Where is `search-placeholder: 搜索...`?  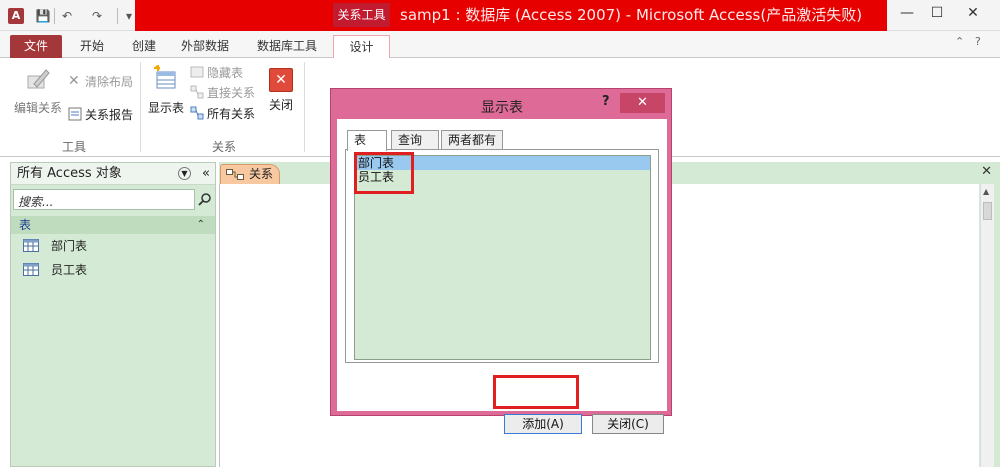
search-placeholder: 搜索... is located at coordinates (36, 202).